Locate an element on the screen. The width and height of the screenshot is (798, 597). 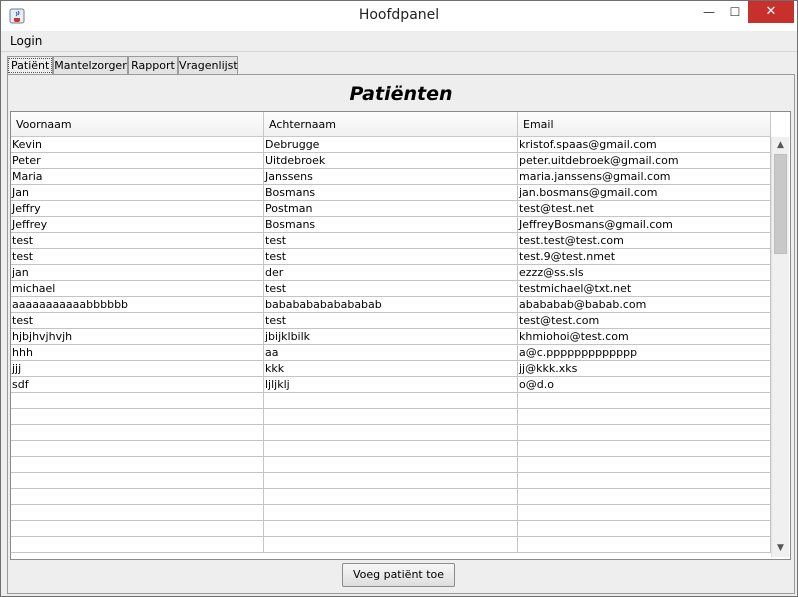
vertical-scrollbar: ▲ ▼ is located at coordinates (780, 347).